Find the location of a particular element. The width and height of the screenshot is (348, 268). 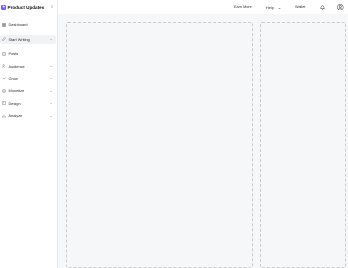

trend-icon is located at coordinates (3, 78).